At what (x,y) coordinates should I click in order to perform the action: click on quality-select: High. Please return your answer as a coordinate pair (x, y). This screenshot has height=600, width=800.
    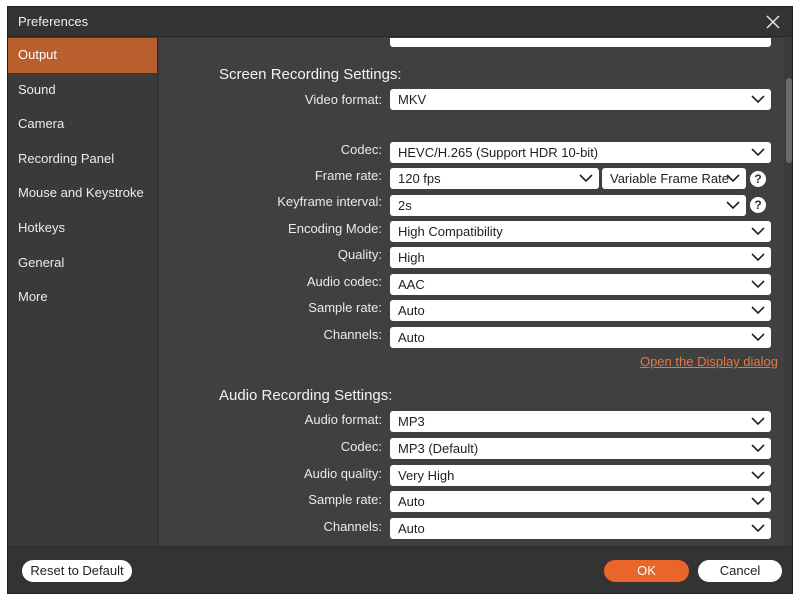
    Looking at the image, I should click on (580, 257).